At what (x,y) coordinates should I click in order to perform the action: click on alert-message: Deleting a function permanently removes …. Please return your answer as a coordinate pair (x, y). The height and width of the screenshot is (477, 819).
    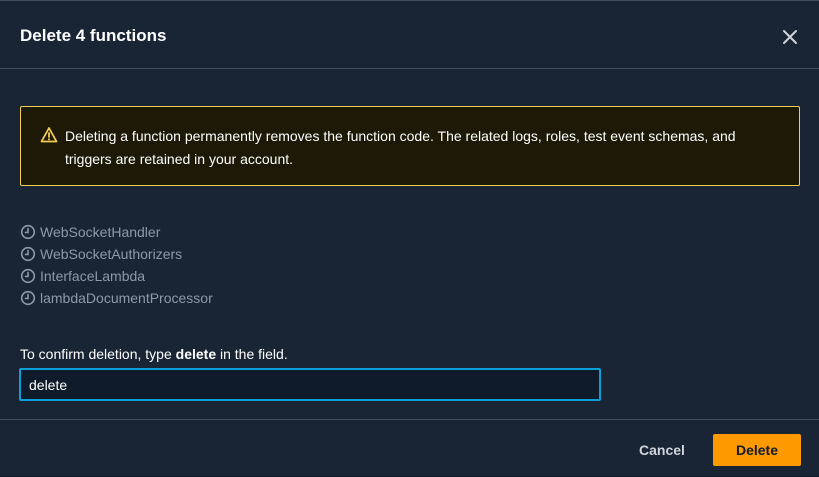
    Looking at the image, I should click on (400, 147).